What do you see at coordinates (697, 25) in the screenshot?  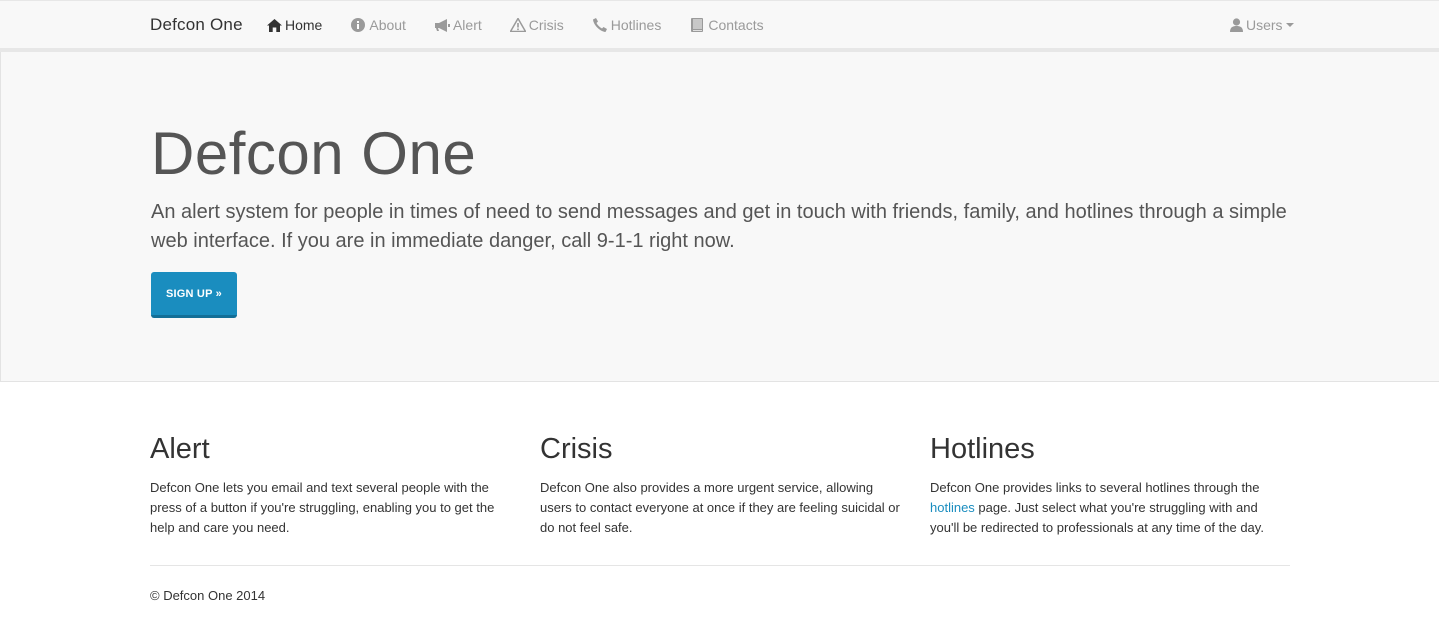 I see `book-icon` at bounding box center [697, 25].